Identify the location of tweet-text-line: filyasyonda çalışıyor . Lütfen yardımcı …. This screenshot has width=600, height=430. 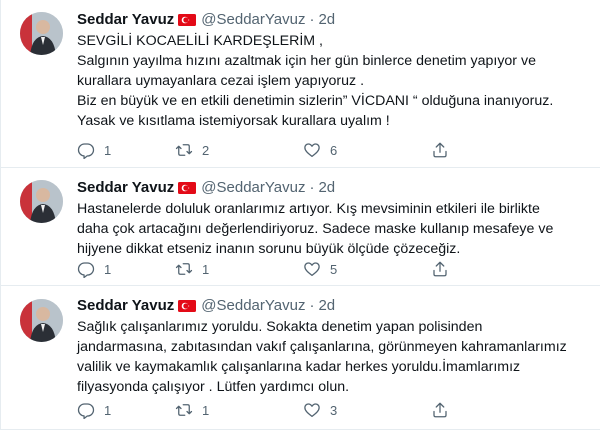
(213, 387).